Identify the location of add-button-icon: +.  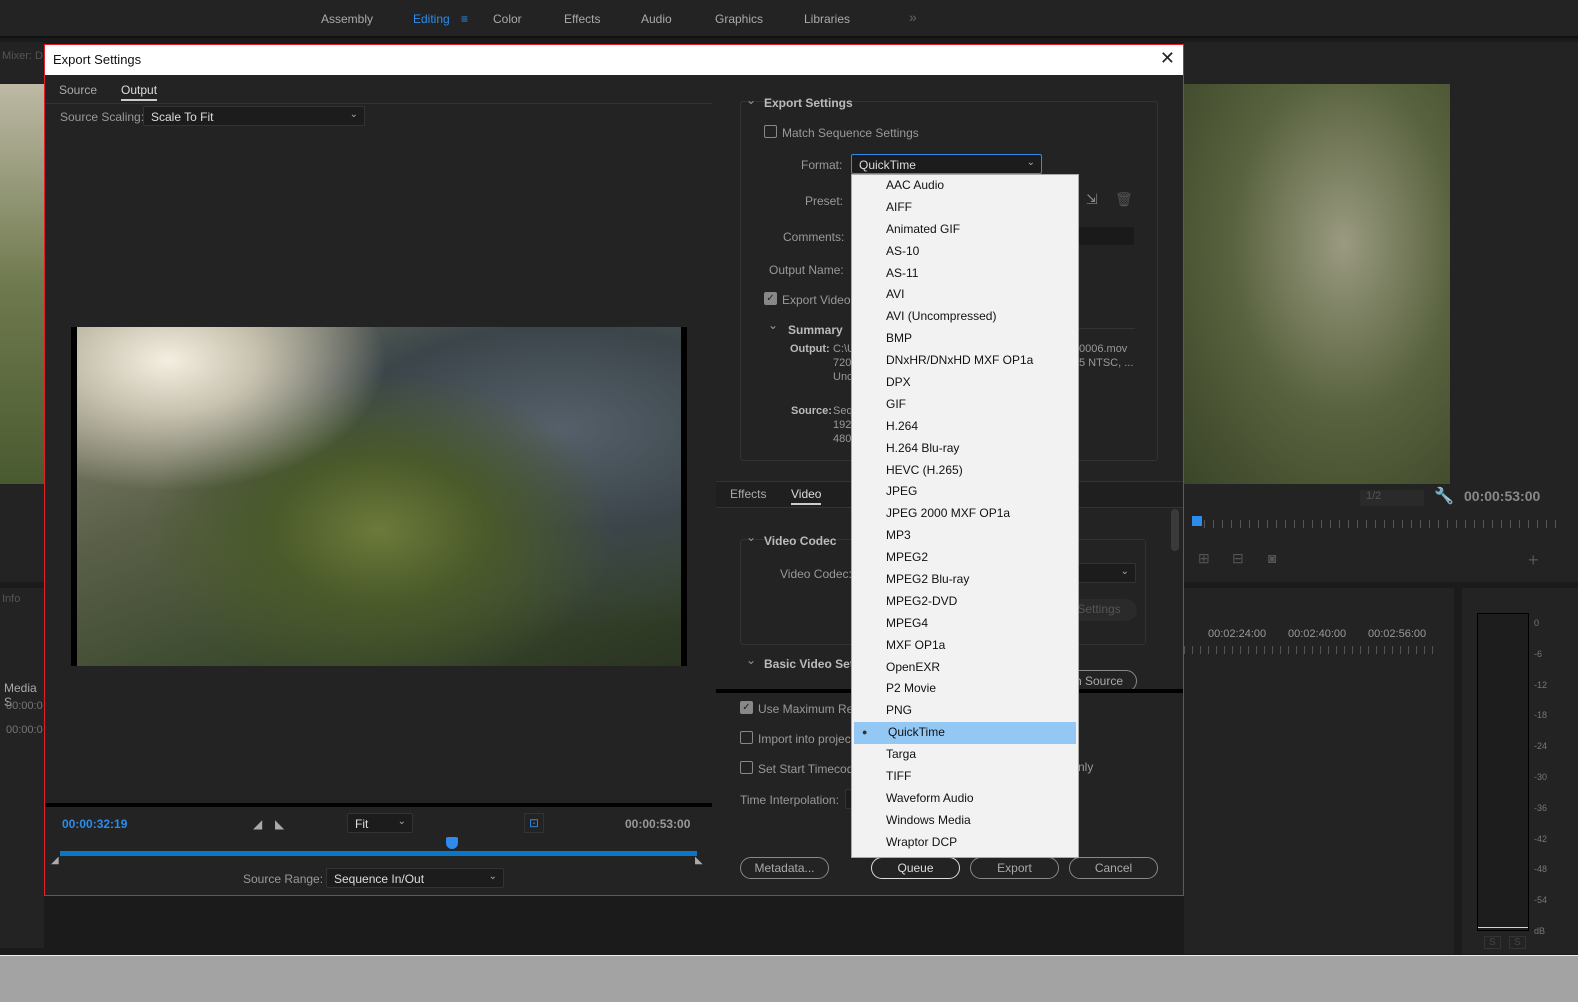
(1533, 560).